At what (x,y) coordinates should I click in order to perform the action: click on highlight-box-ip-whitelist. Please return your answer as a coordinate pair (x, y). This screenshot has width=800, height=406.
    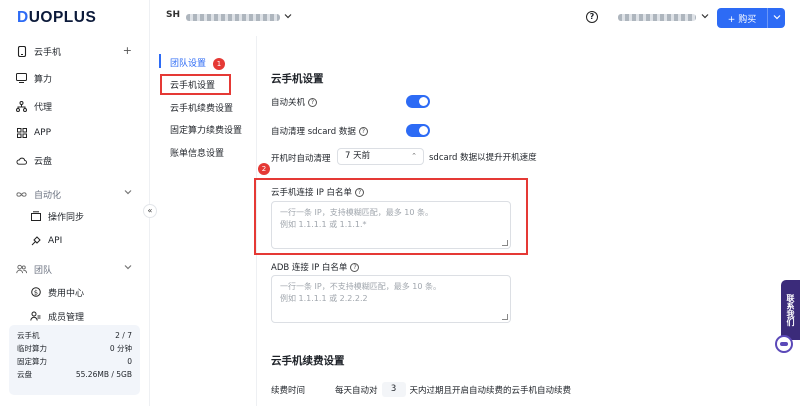
    Looking at the image, I should click on (391, 216).